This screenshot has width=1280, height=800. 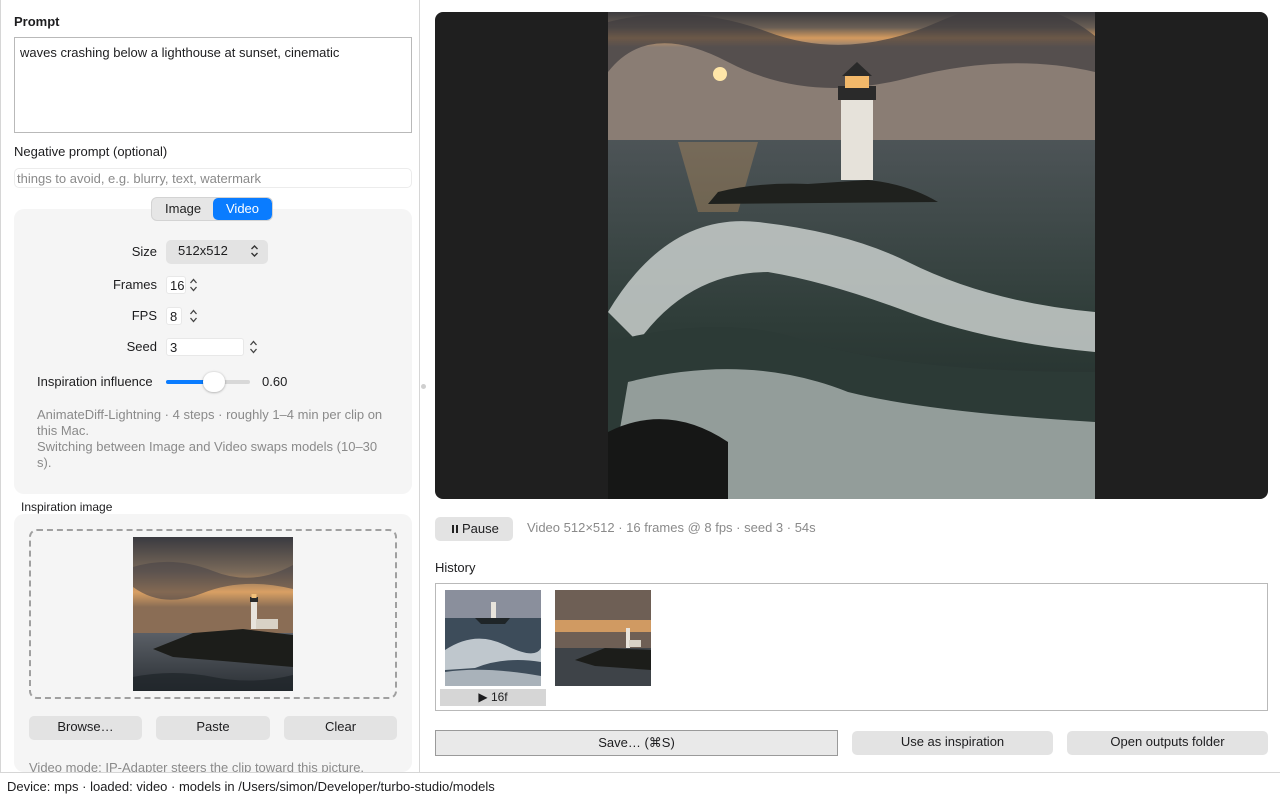 I want to click on use-as-inspiration-button: Use as inspiration, so click(x=952, y=743).